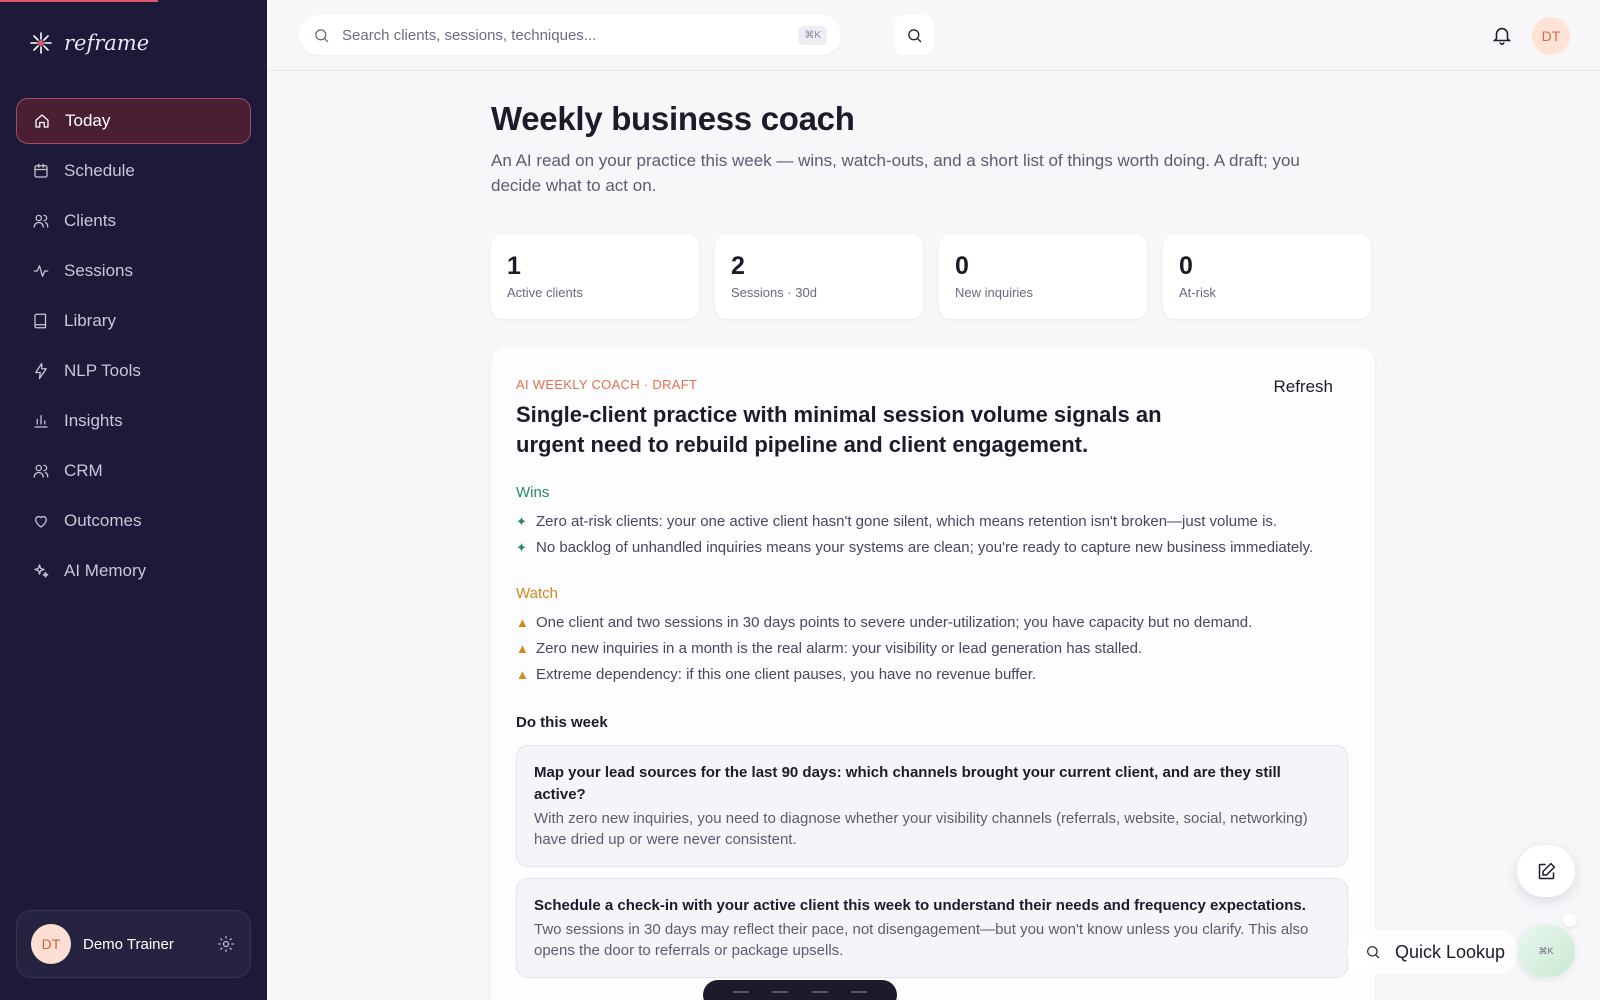 This screenshot has height=1000, width=1600. What do you see at coordinates (93, 420) in the screenshot?
I see `sidebar-item-label: Insights` at bounding box center [93, 420].